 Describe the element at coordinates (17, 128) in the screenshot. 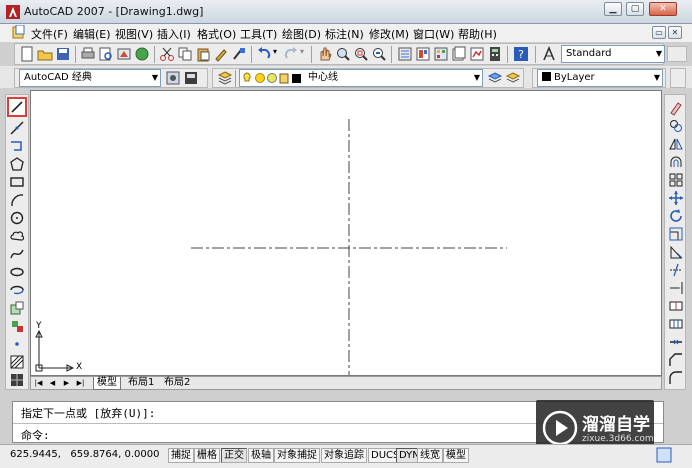

I see `construction-line-icon` at that location.